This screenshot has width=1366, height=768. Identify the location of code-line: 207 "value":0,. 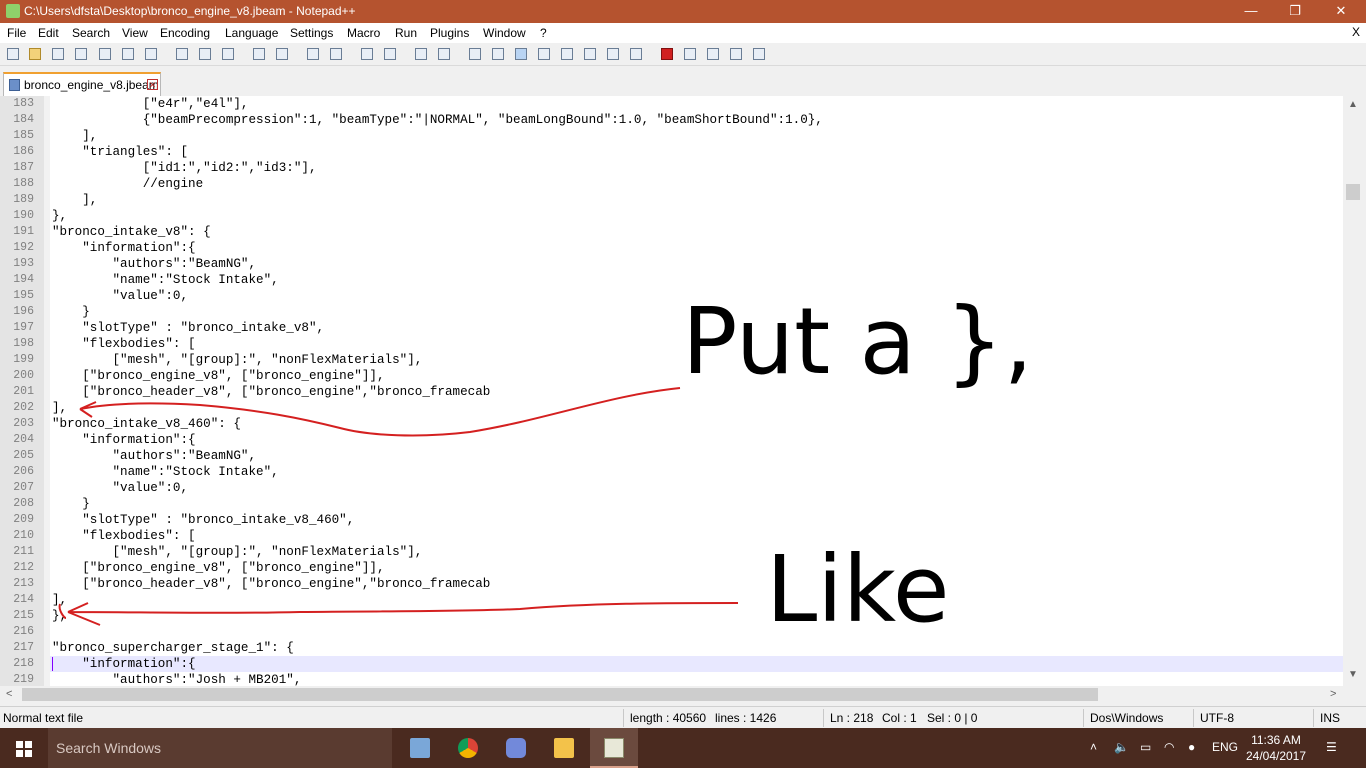
(671, 488).